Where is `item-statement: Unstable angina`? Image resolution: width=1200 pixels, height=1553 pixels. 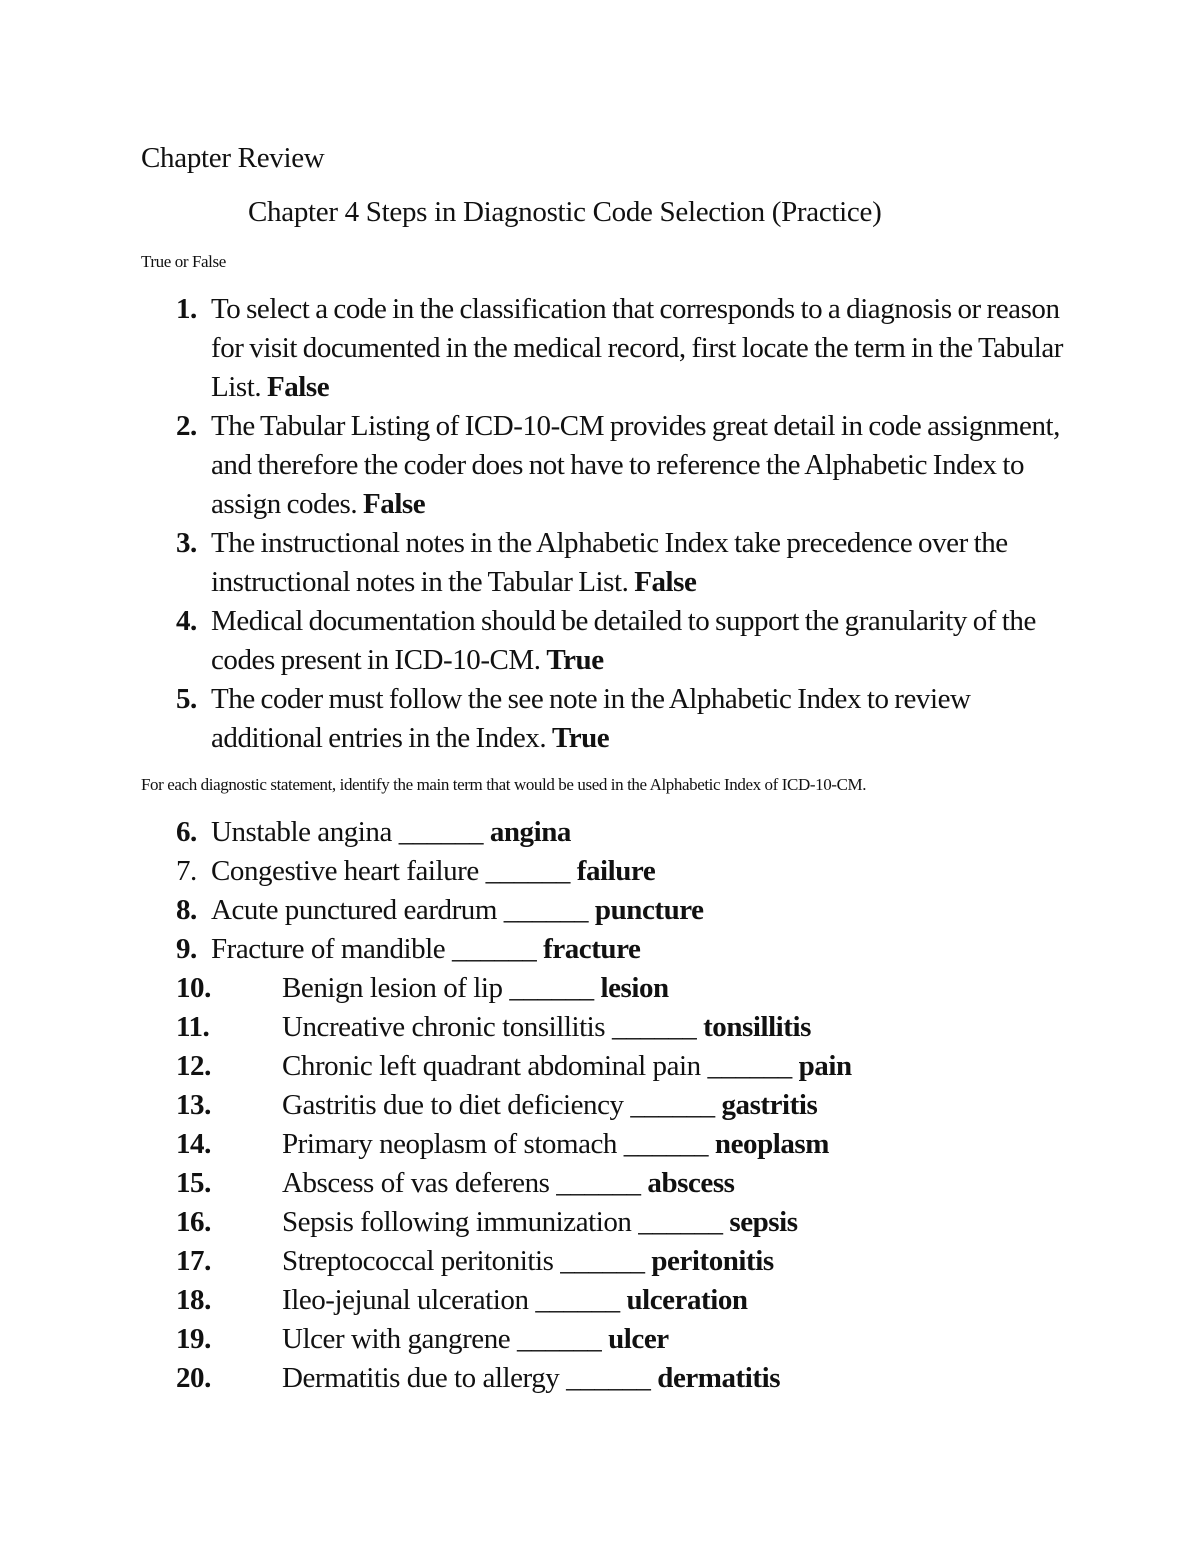 item-statement: Unstable angina is located at coordinates (301, 832).